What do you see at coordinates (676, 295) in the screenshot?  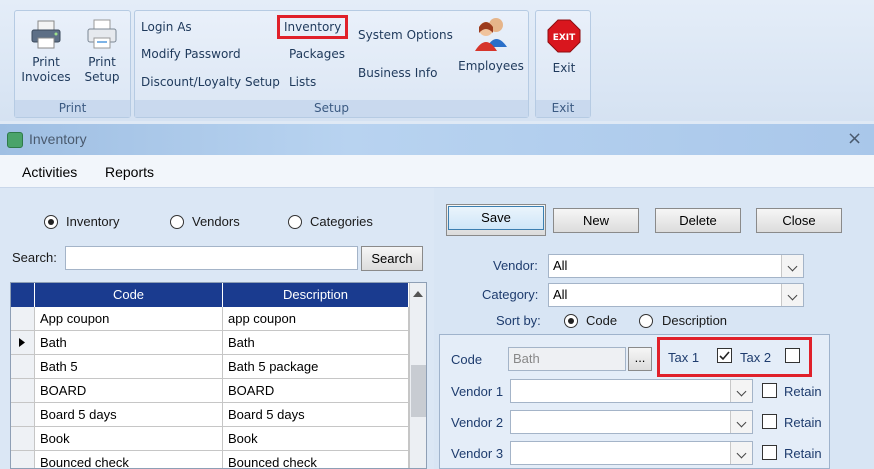 I see `category-filter-select: All` at bounding box center [676, 295].